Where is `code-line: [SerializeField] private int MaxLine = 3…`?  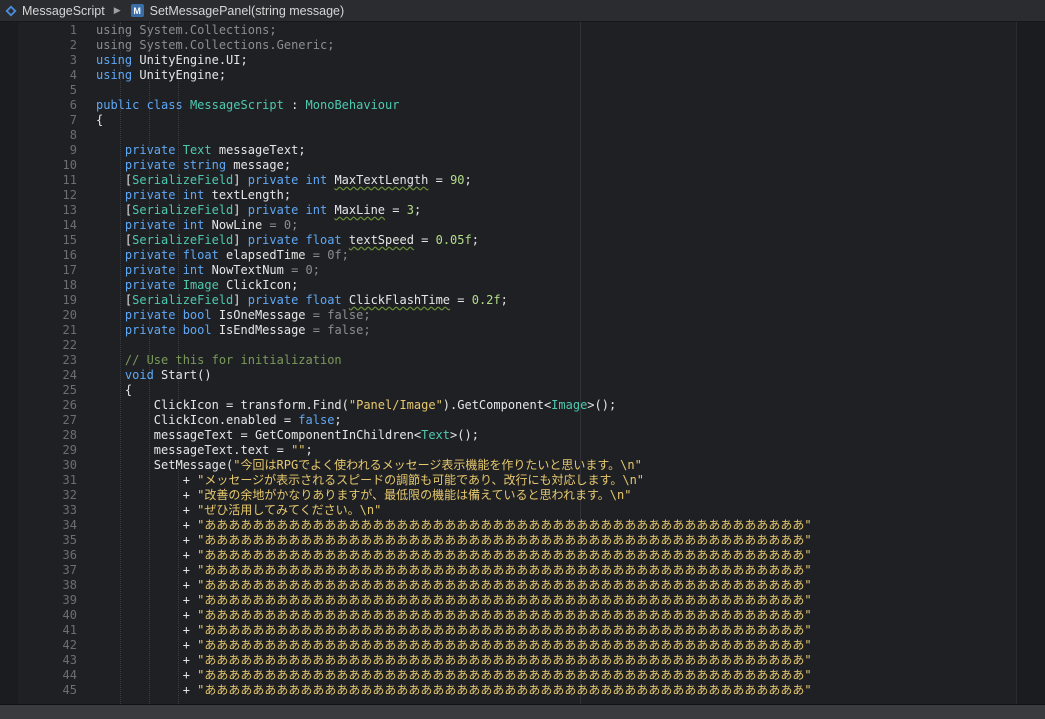
code-line: [SerializeField] private int MaxLine = 3… is located at coordinates (258, 210).